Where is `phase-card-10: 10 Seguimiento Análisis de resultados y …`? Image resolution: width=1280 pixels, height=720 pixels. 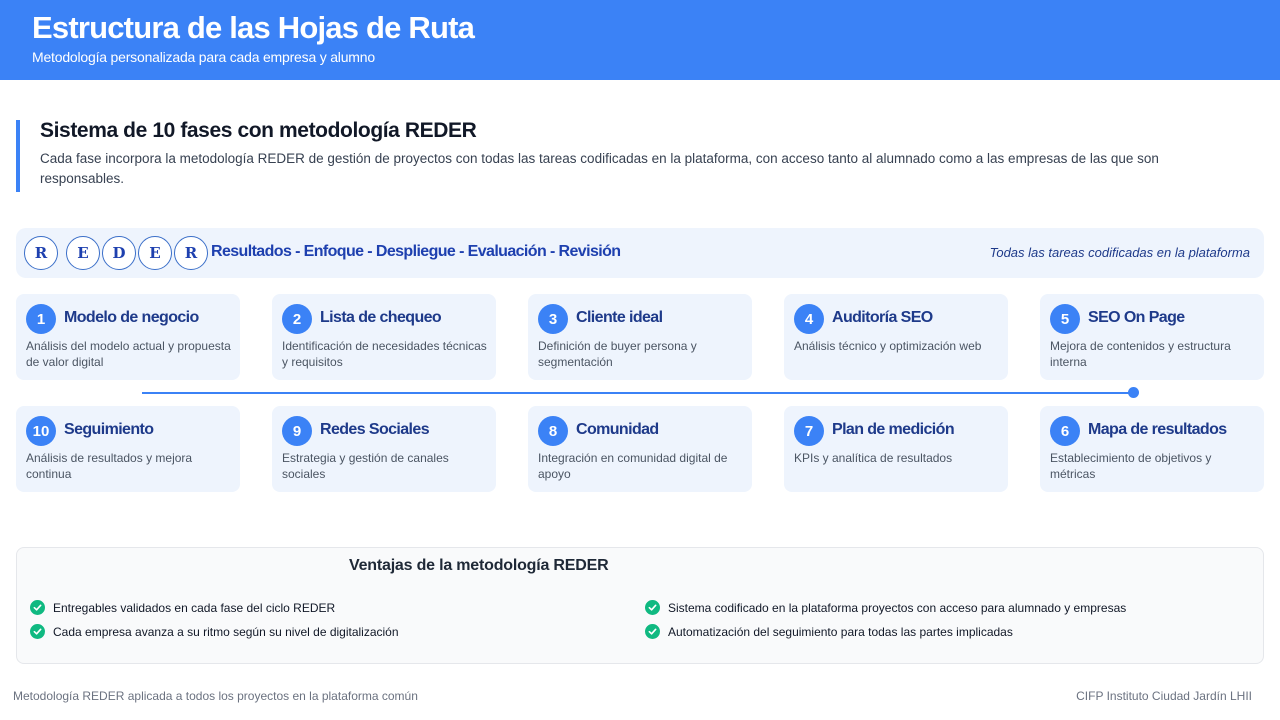
phase-card-10: 10 Seguimiento Análisis de resultados y … is located at coordinates (128, 449).